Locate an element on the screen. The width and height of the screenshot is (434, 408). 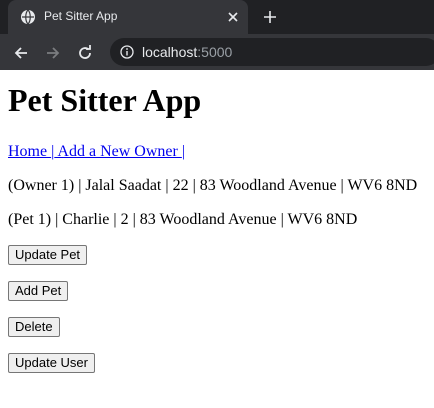
home-link-label: Home is located at coordinates (30, 151).